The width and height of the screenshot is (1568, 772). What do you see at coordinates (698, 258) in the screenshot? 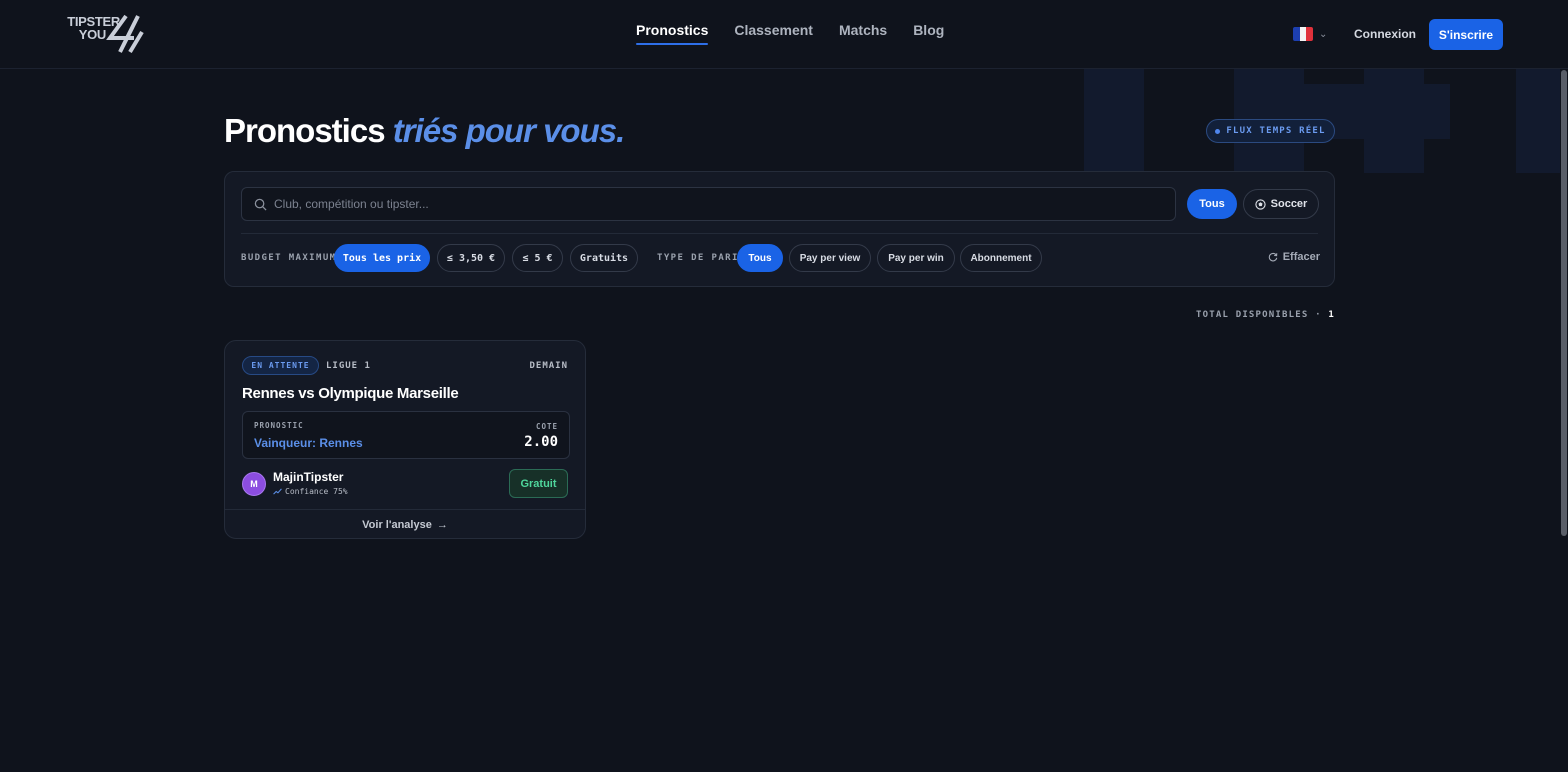
I see `bet-type-label: TYPE DE PARI` at bounding box center [698, 258].